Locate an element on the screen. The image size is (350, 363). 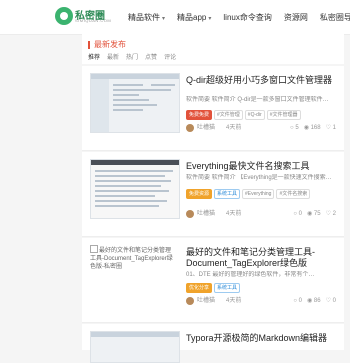
view-count: ◉ 168 is located at coordinates (312, 128).